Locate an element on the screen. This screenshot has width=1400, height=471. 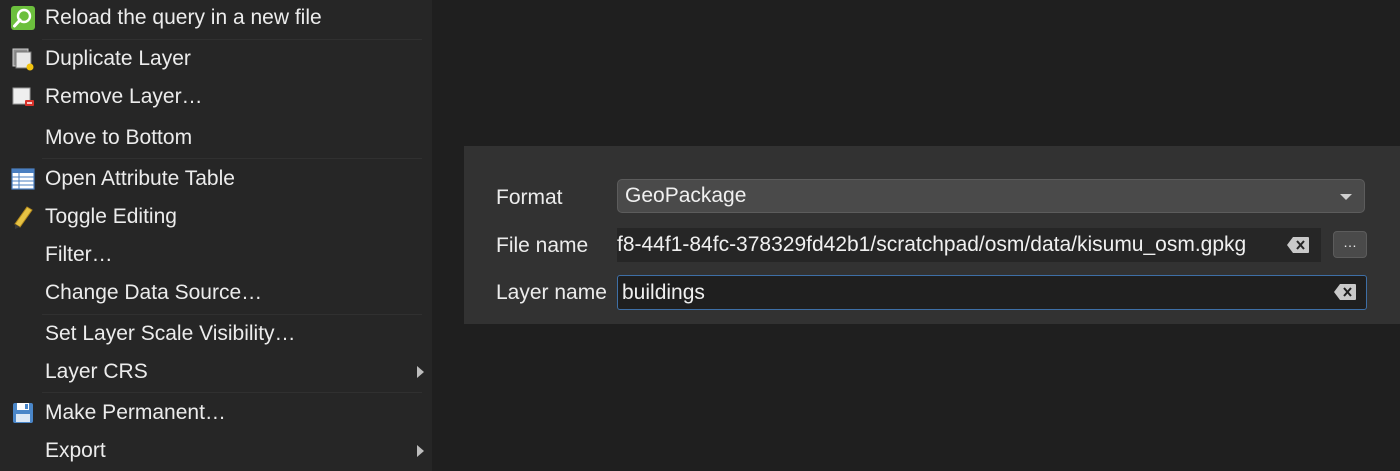
menu-item-layer-crs: Layer CRS is located at coordinates (216, 372).